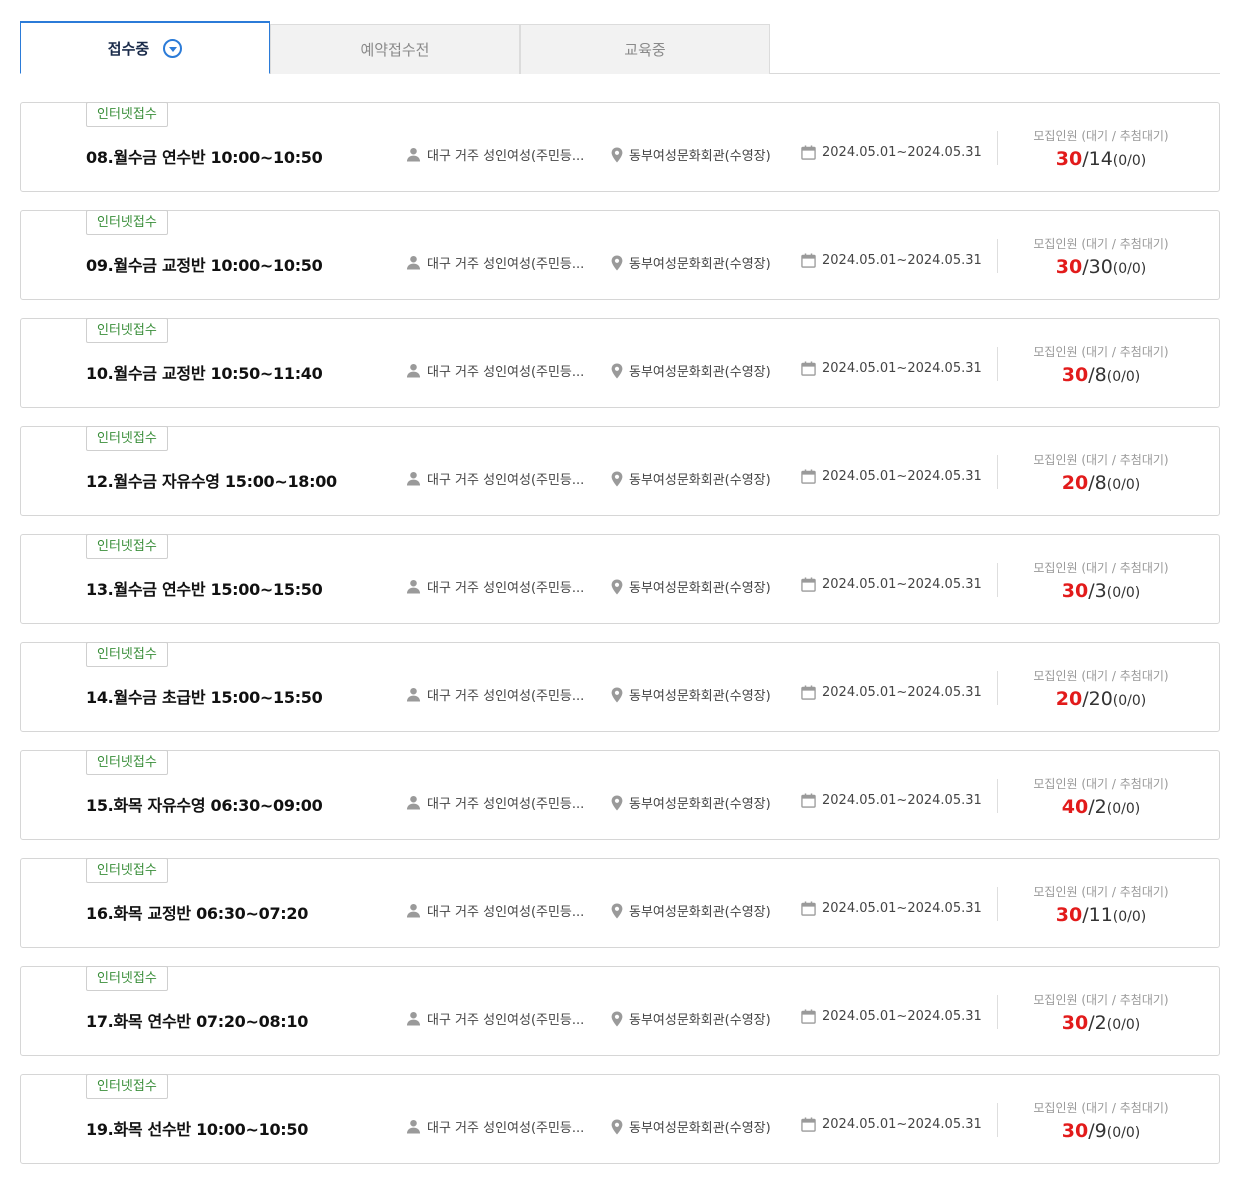  Describe the element at coordinates (173, 48) in the screenshot. I see `chevron-down-circle-icon` at that location.